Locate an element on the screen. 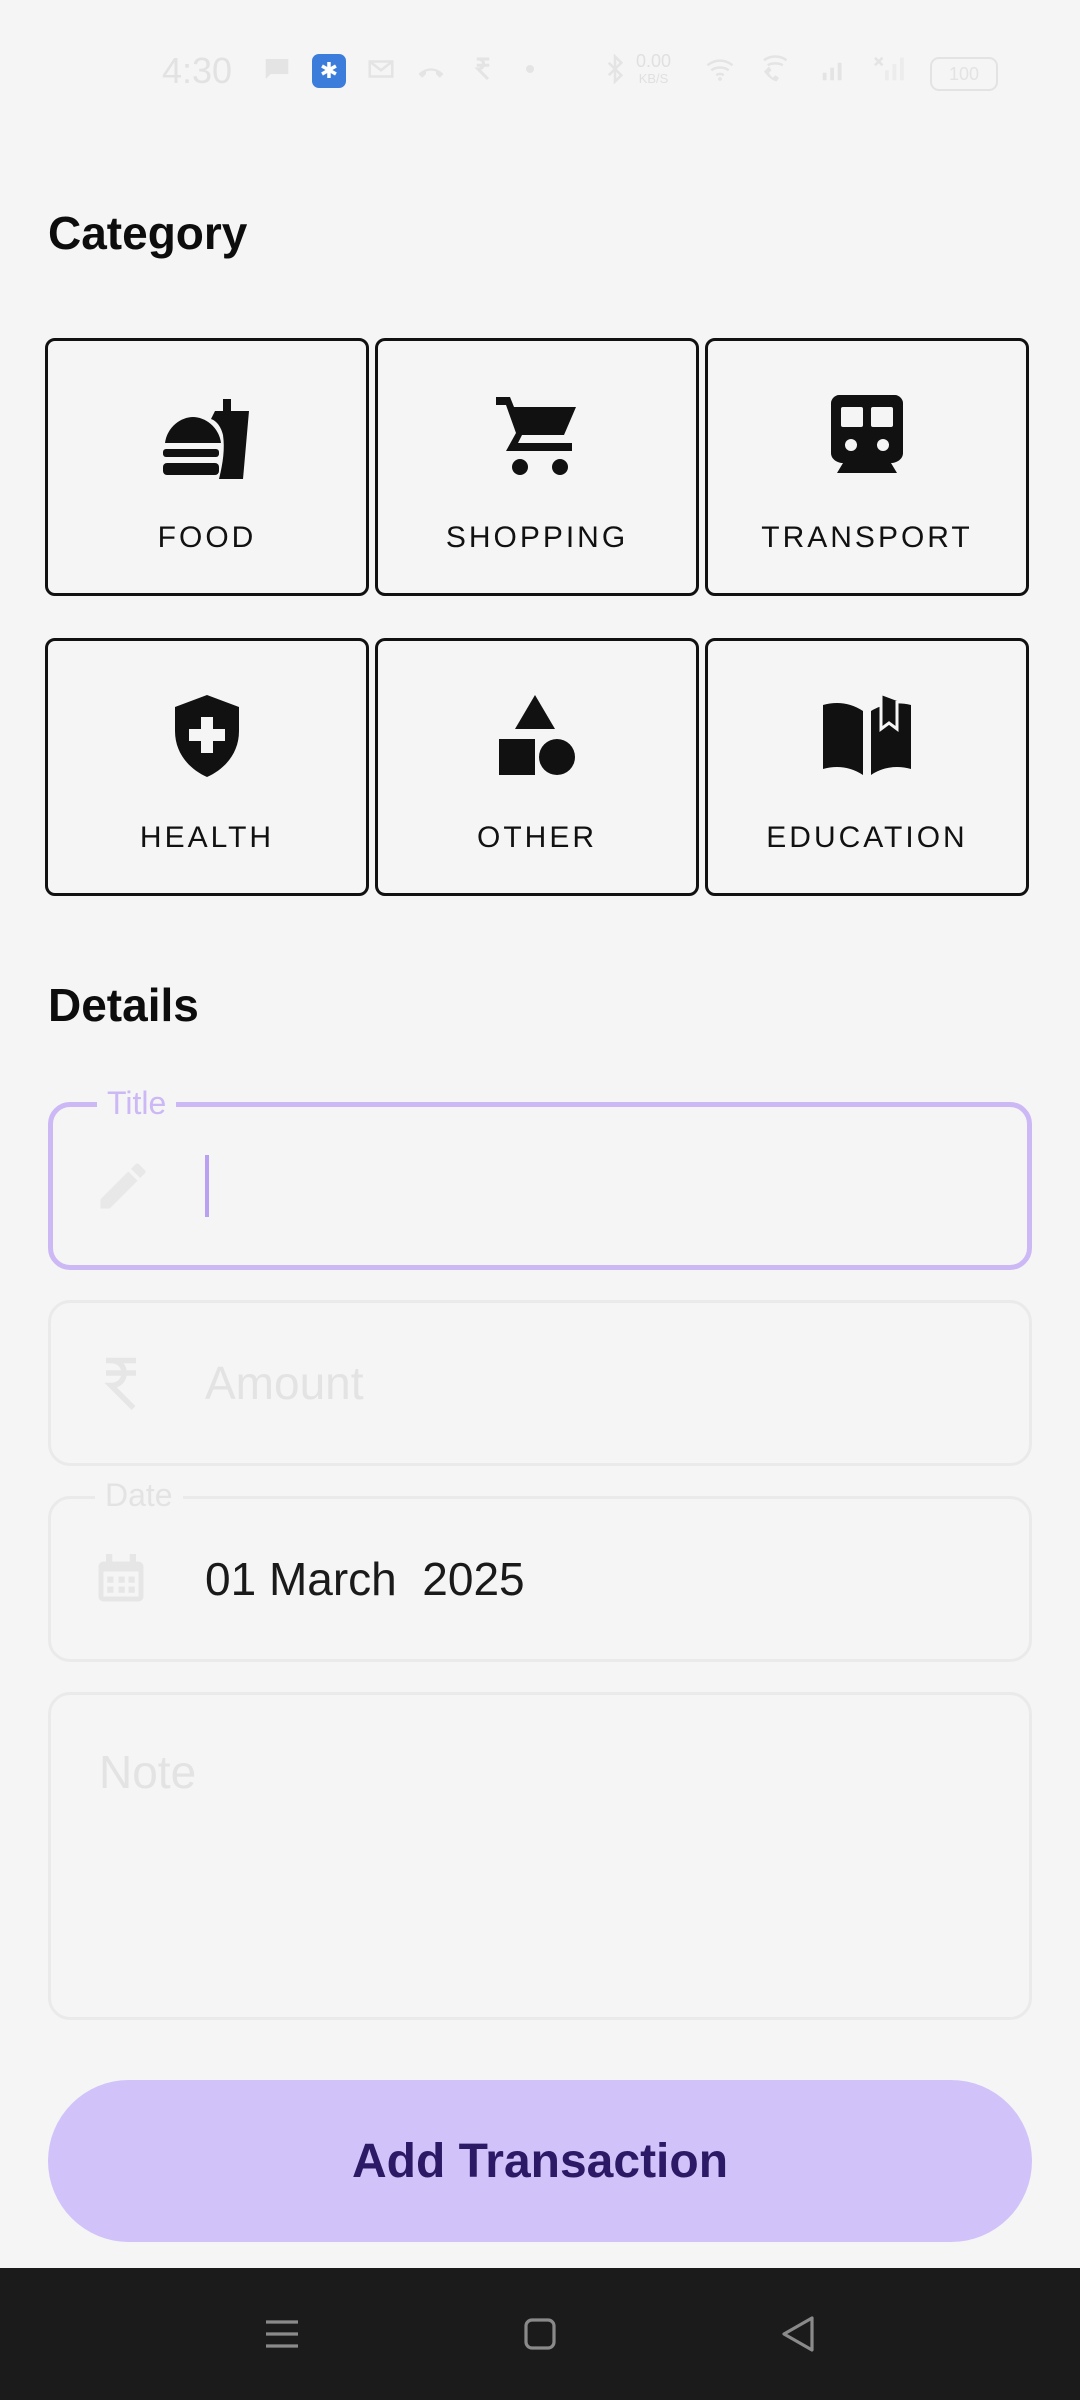  bluetooth-notification-icon: ✱ is located at coordinates (329, 71).